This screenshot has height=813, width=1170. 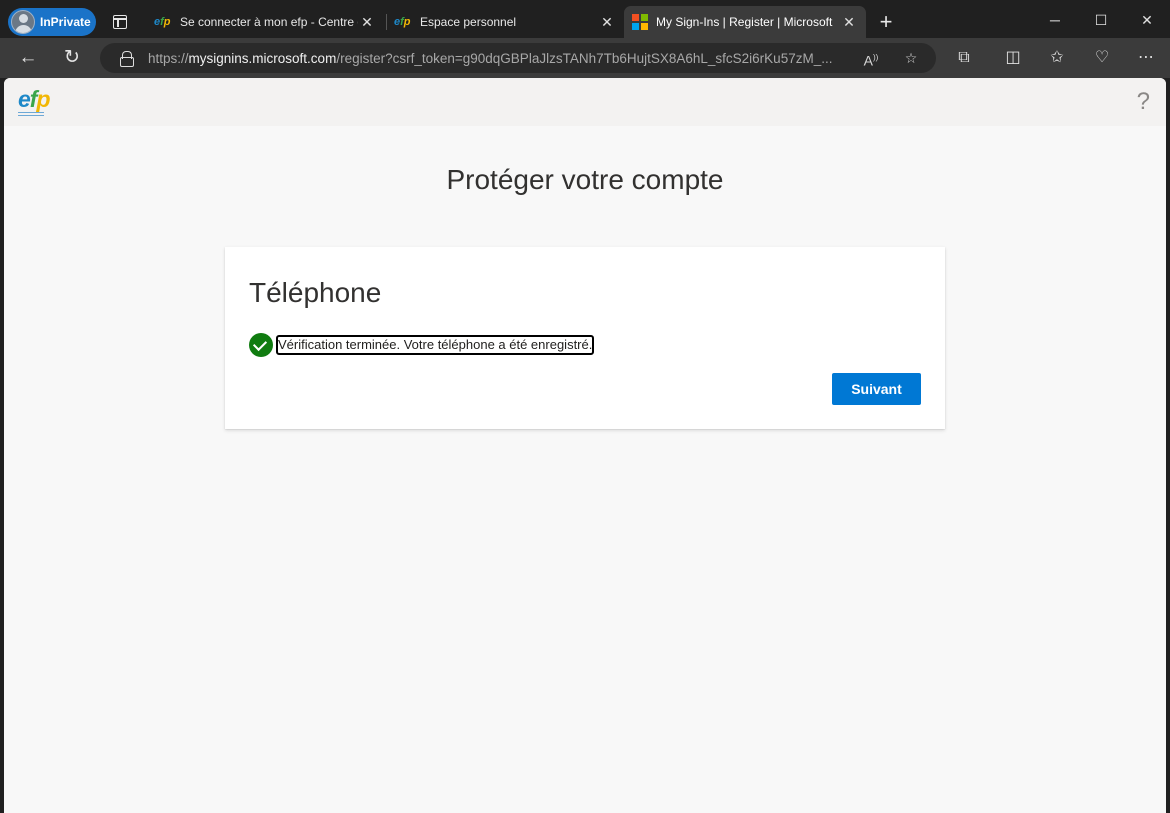 I want to click on maximize-window-button: ☐, so click(x=1101, y=20).